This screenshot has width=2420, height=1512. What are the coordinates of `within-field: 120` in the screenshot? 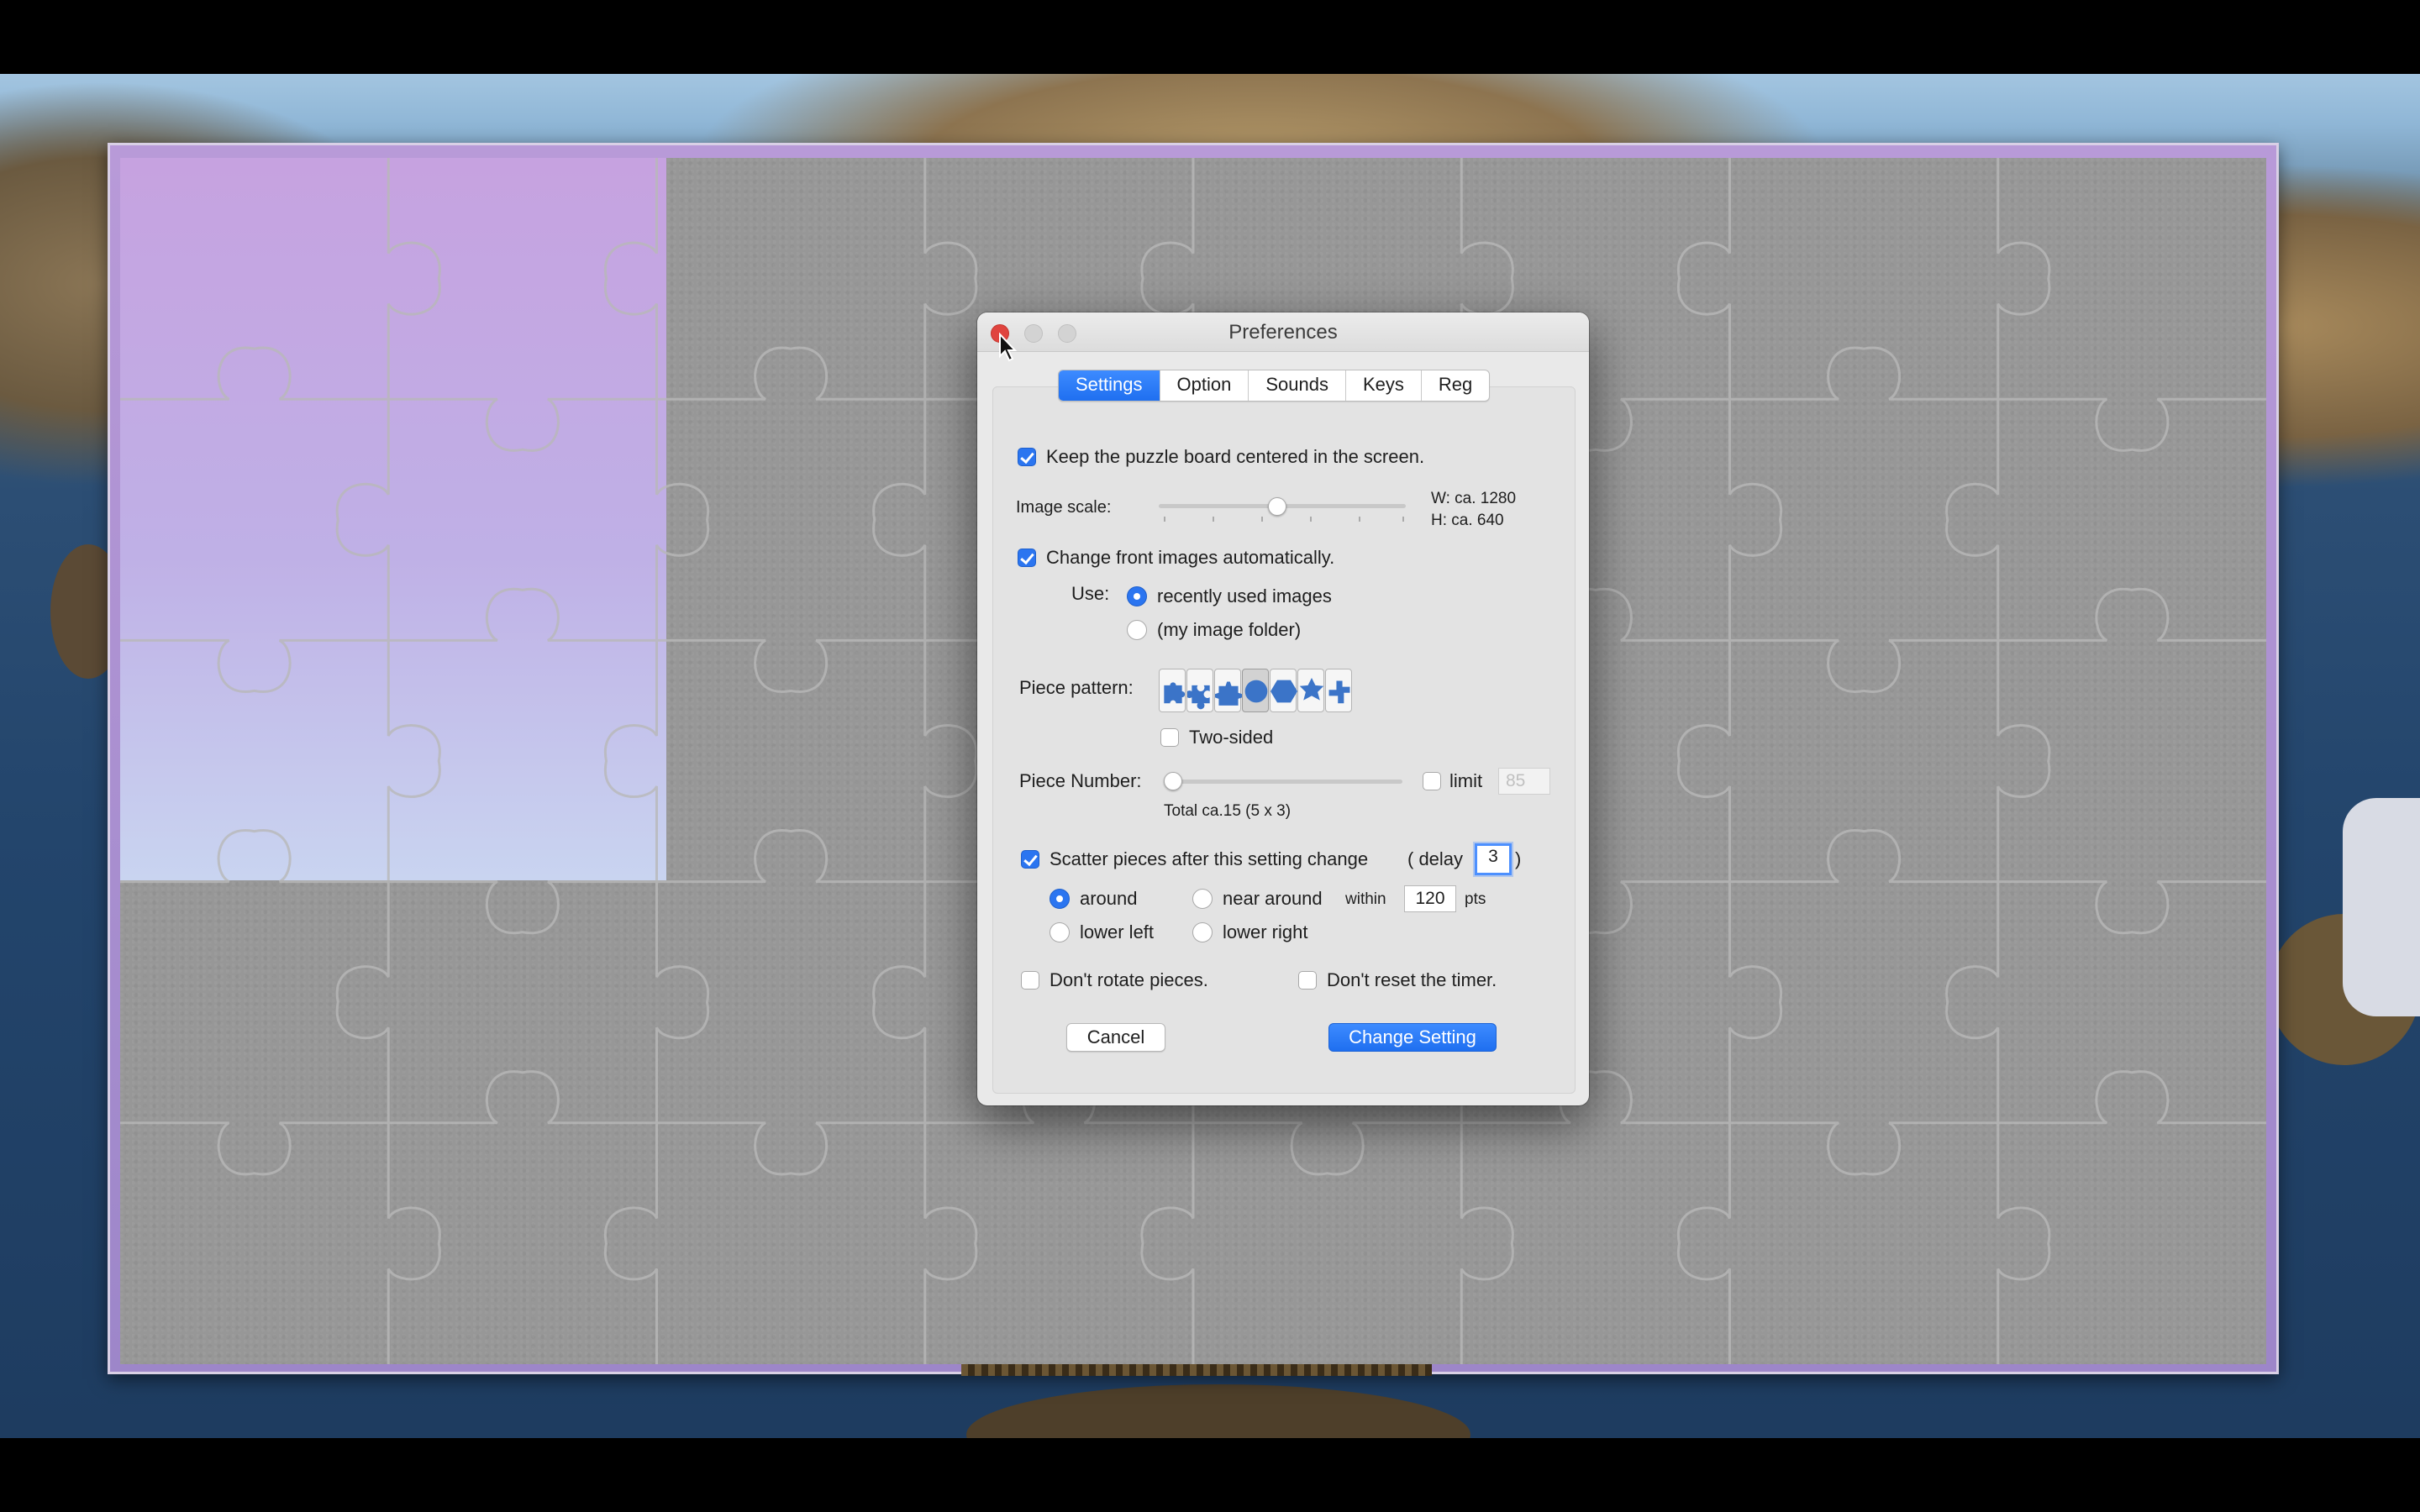 It's located at (1430, 898).